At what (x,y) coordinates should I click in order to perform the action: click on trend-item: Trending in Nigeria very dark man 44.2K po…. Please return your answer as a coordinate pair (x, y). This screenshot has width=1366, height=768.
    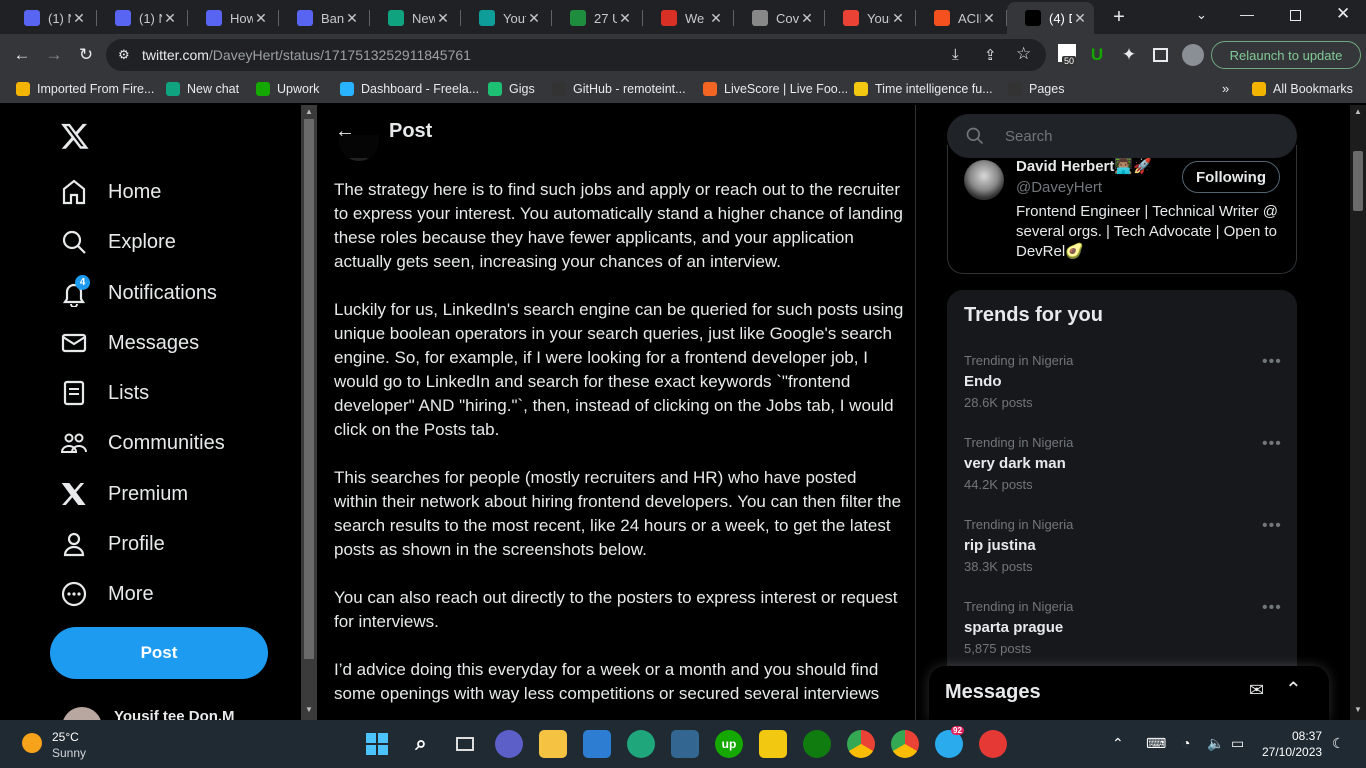
    Looking at the image, I should click on (1122, 476).